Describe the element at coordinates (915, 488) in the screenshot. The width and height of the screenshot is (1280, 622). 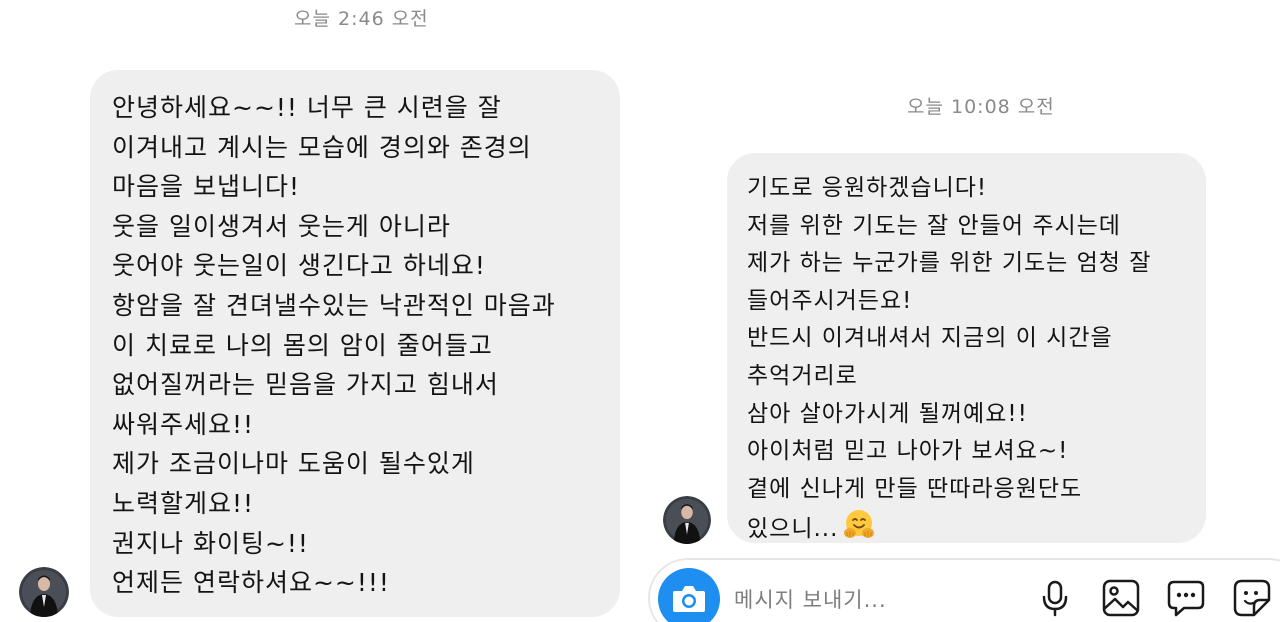
I see `message-line: 곁에 신나게 만들 딴따라응원단도` at that location.